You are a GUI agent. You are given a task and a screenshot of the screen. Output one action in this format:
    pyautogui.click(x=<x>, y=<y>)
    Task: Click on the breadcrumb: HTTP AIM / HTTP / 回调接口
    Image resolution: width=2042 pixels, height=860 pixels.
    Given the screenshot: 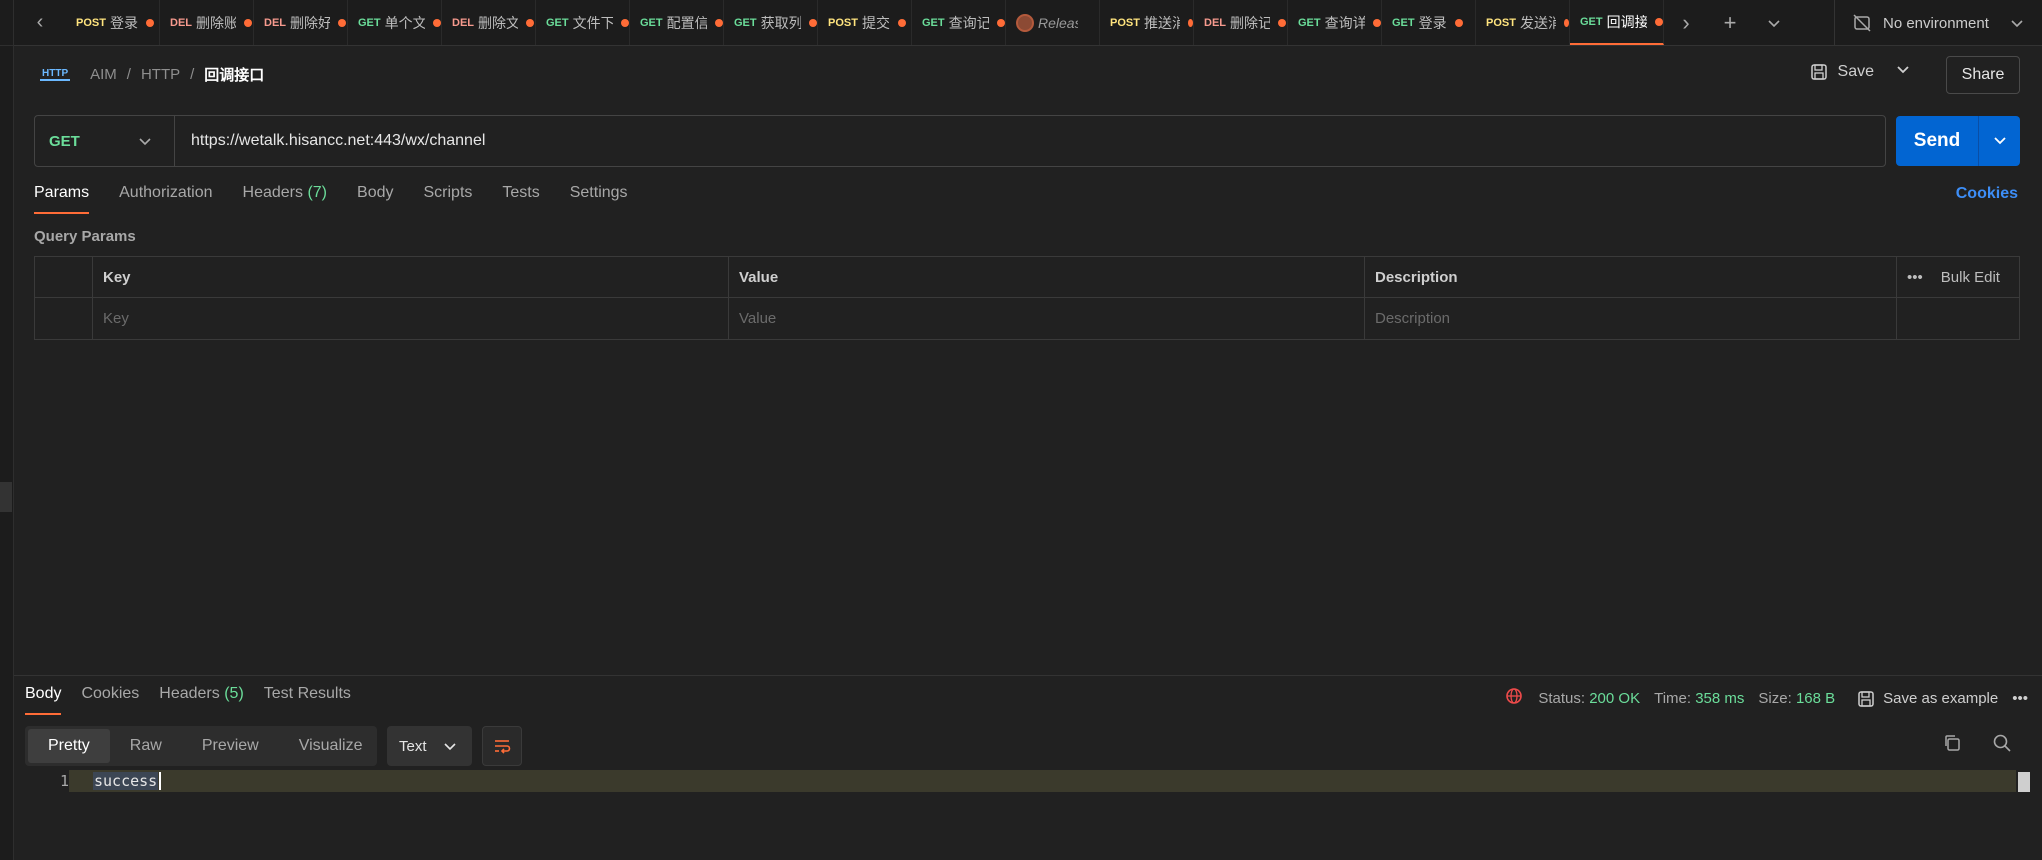 What is the action you would take?
    pyautogui.click(x=152, y=74)
    